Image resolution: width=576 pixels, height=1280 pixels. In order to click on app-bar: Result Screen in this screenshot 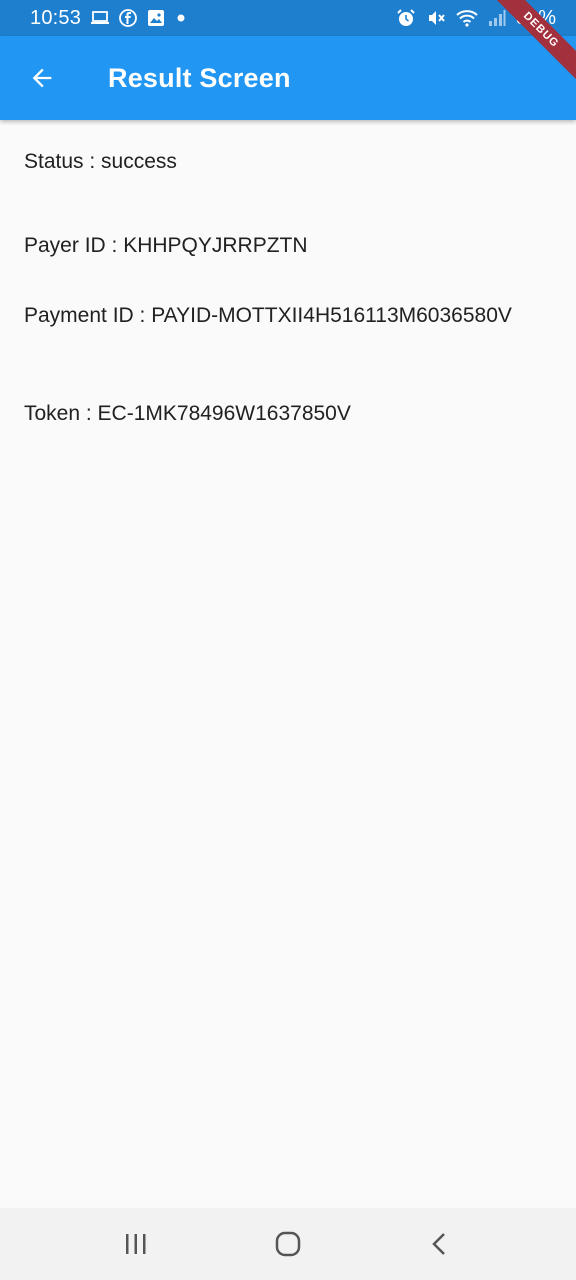, I will do `click(288, 78)`.